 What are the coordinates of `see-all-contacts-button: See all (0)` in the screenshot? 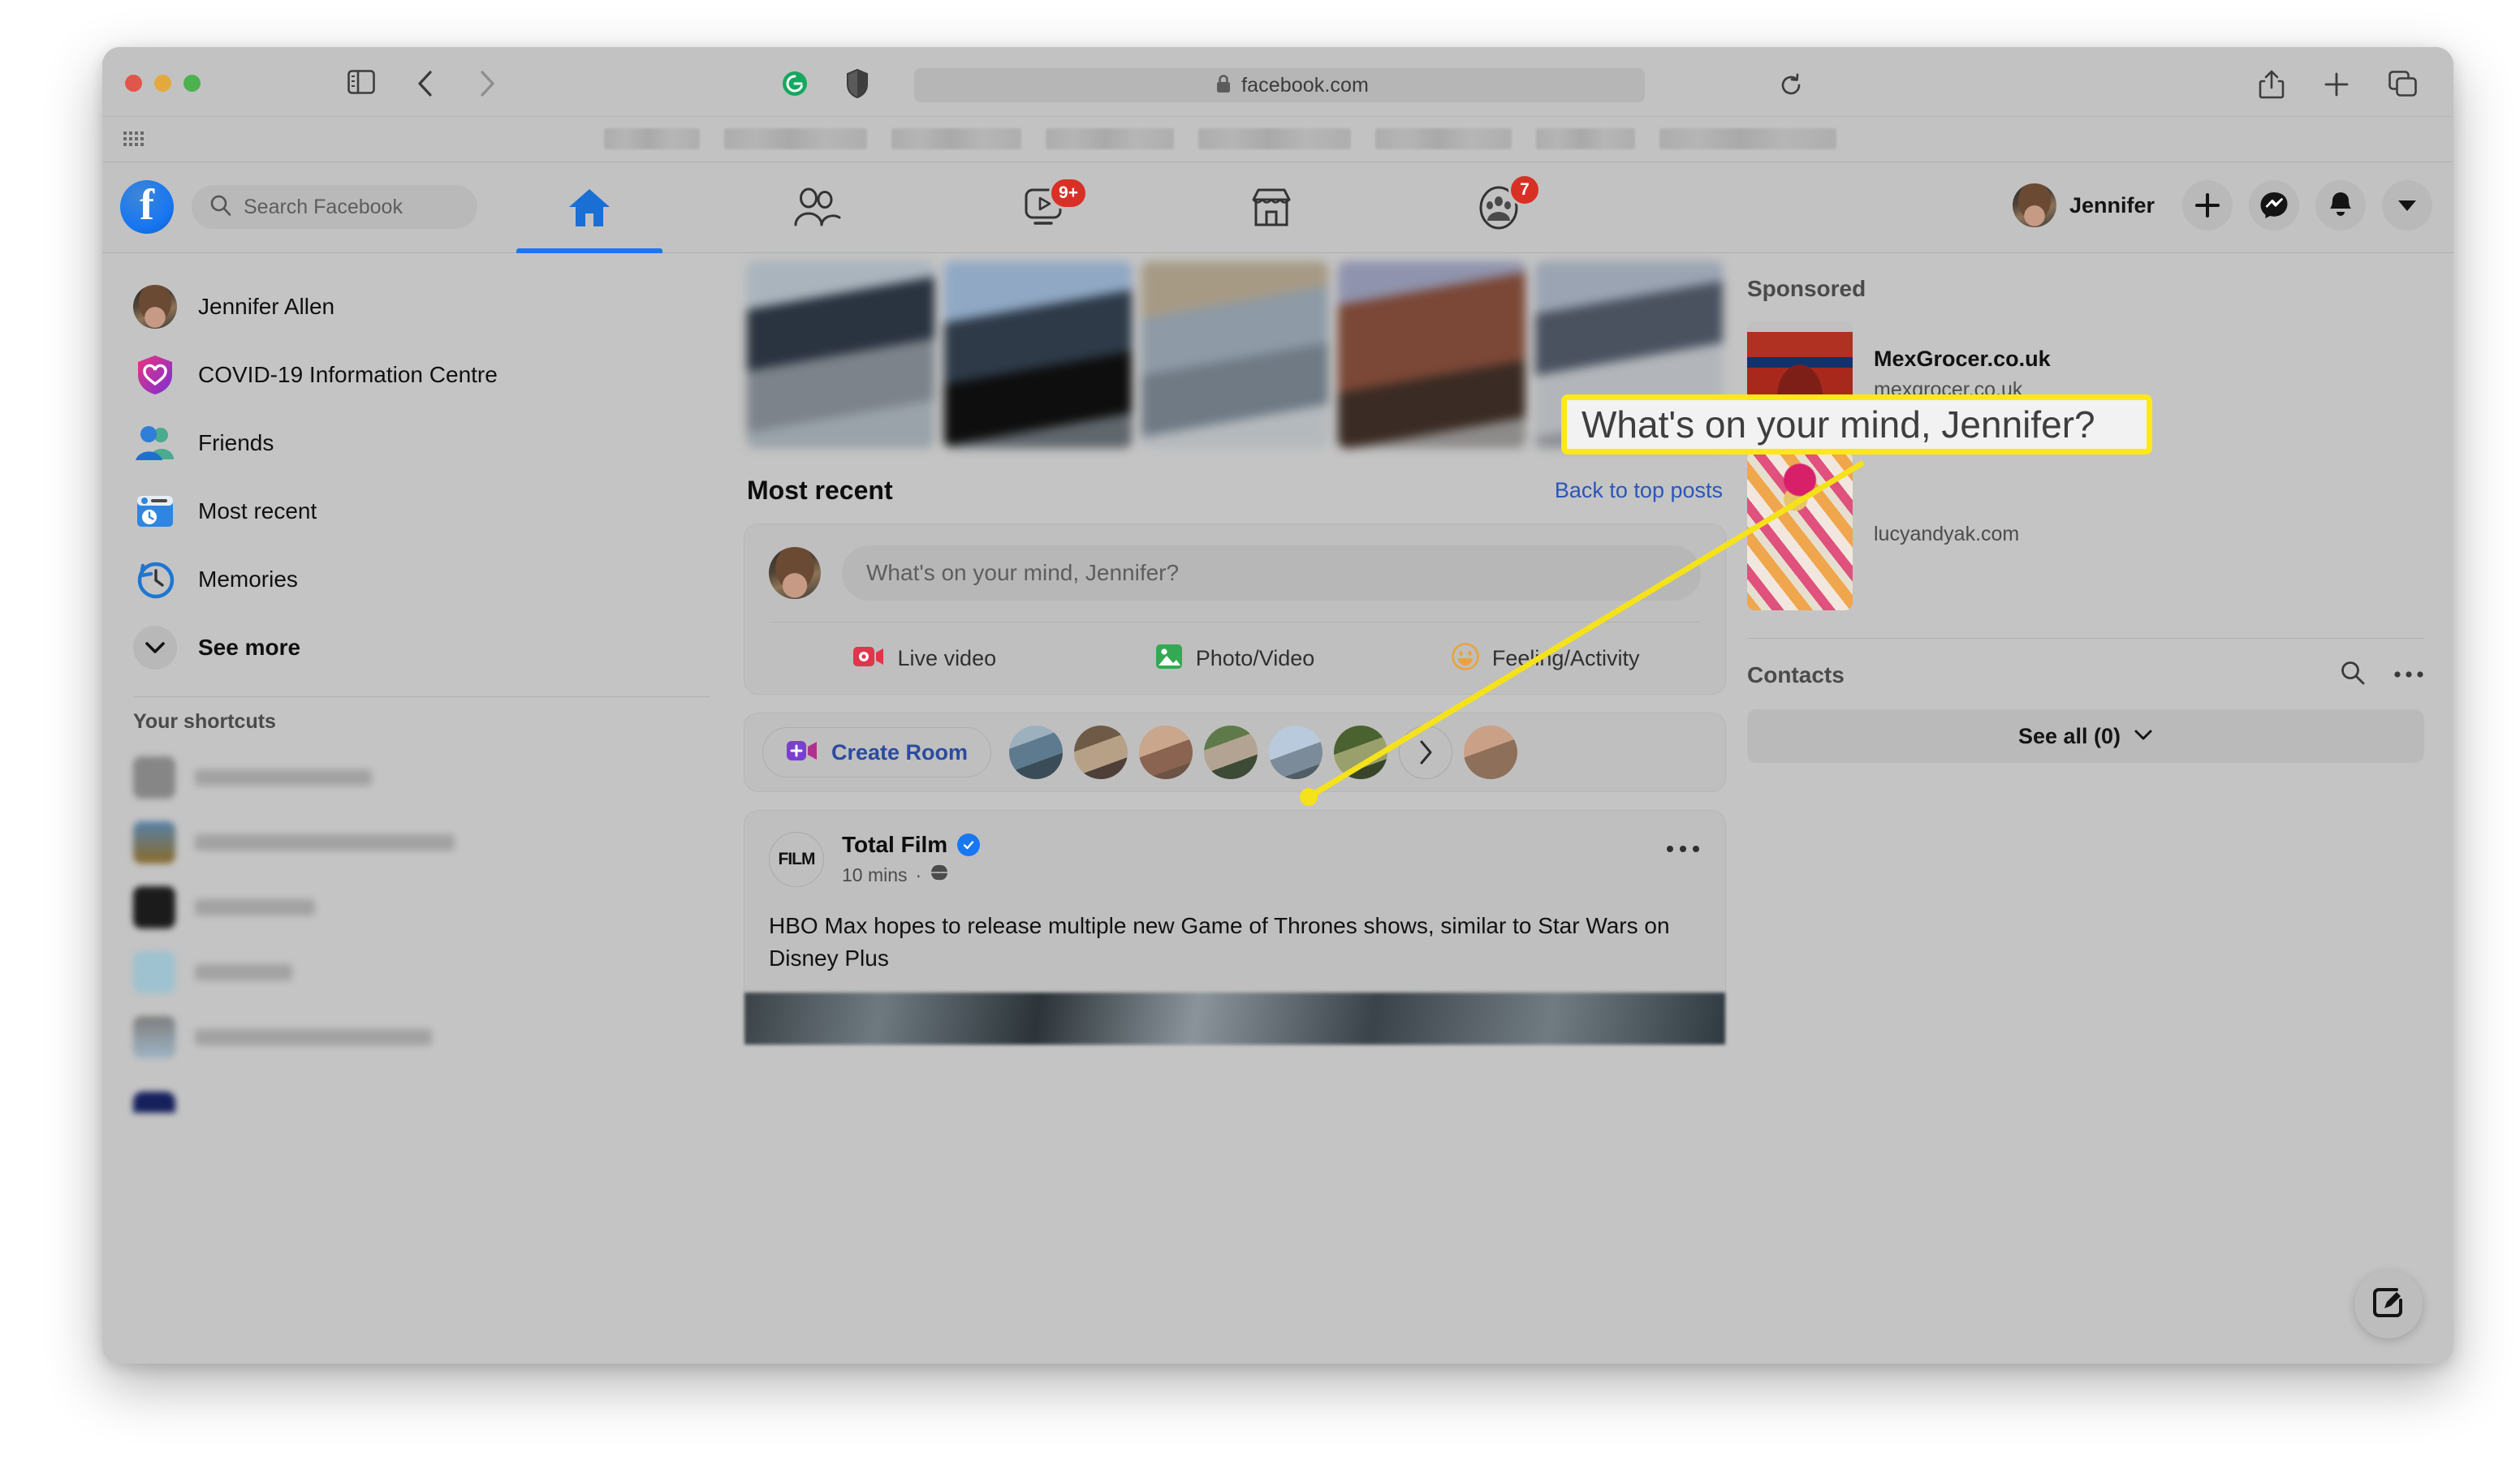 It's located at (2085, 736).